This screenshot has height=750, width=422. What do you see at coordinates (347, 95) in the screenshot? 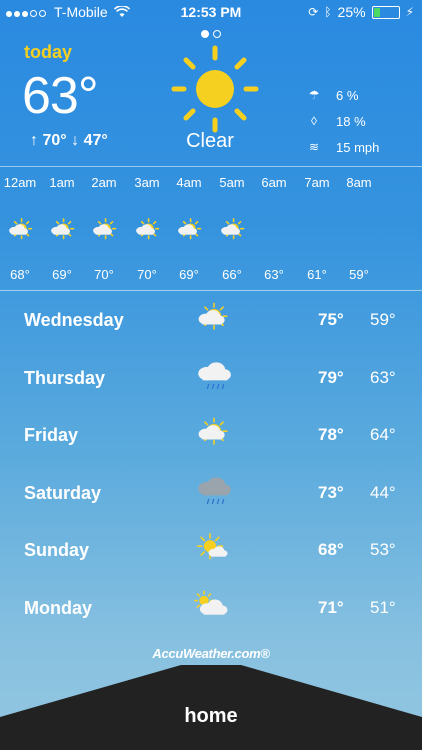
I see `precip-value: 6 %` at bounding box center [347, 95].